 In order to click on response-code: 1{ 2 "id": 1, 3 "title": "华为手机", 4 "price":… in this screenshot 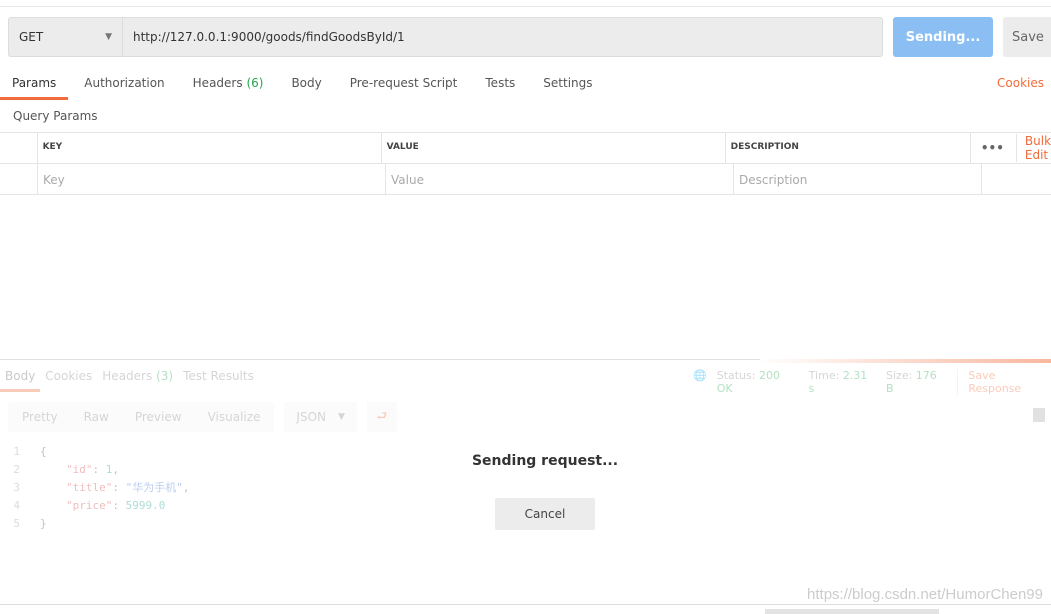, I will do `click(94, 488)`.